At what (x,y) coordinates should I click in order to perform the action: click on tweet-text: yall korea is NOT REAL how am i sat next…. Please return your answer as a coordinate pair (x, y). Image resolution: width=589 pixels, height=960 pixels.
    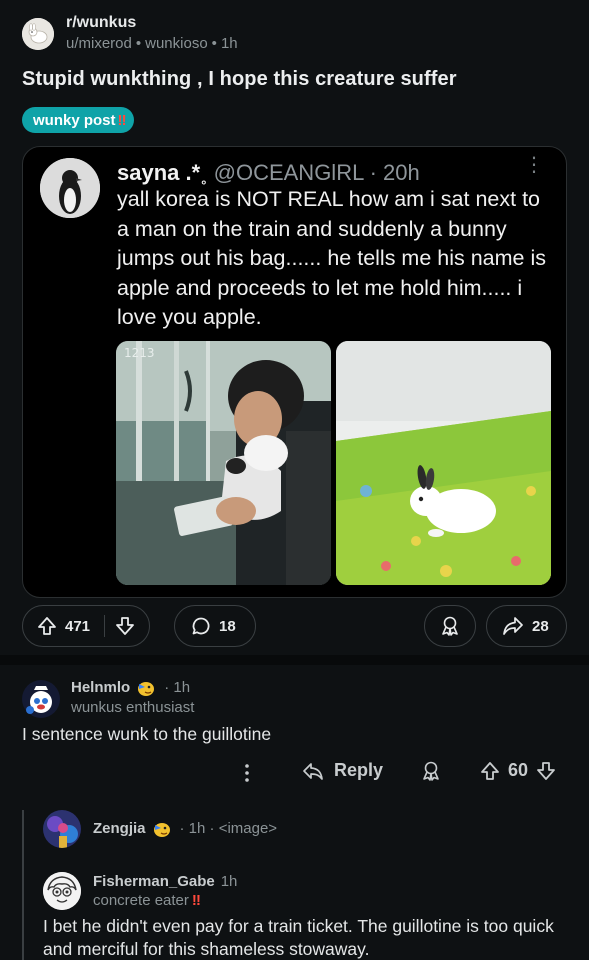
    Looking at the image, I should click on (332, 258).